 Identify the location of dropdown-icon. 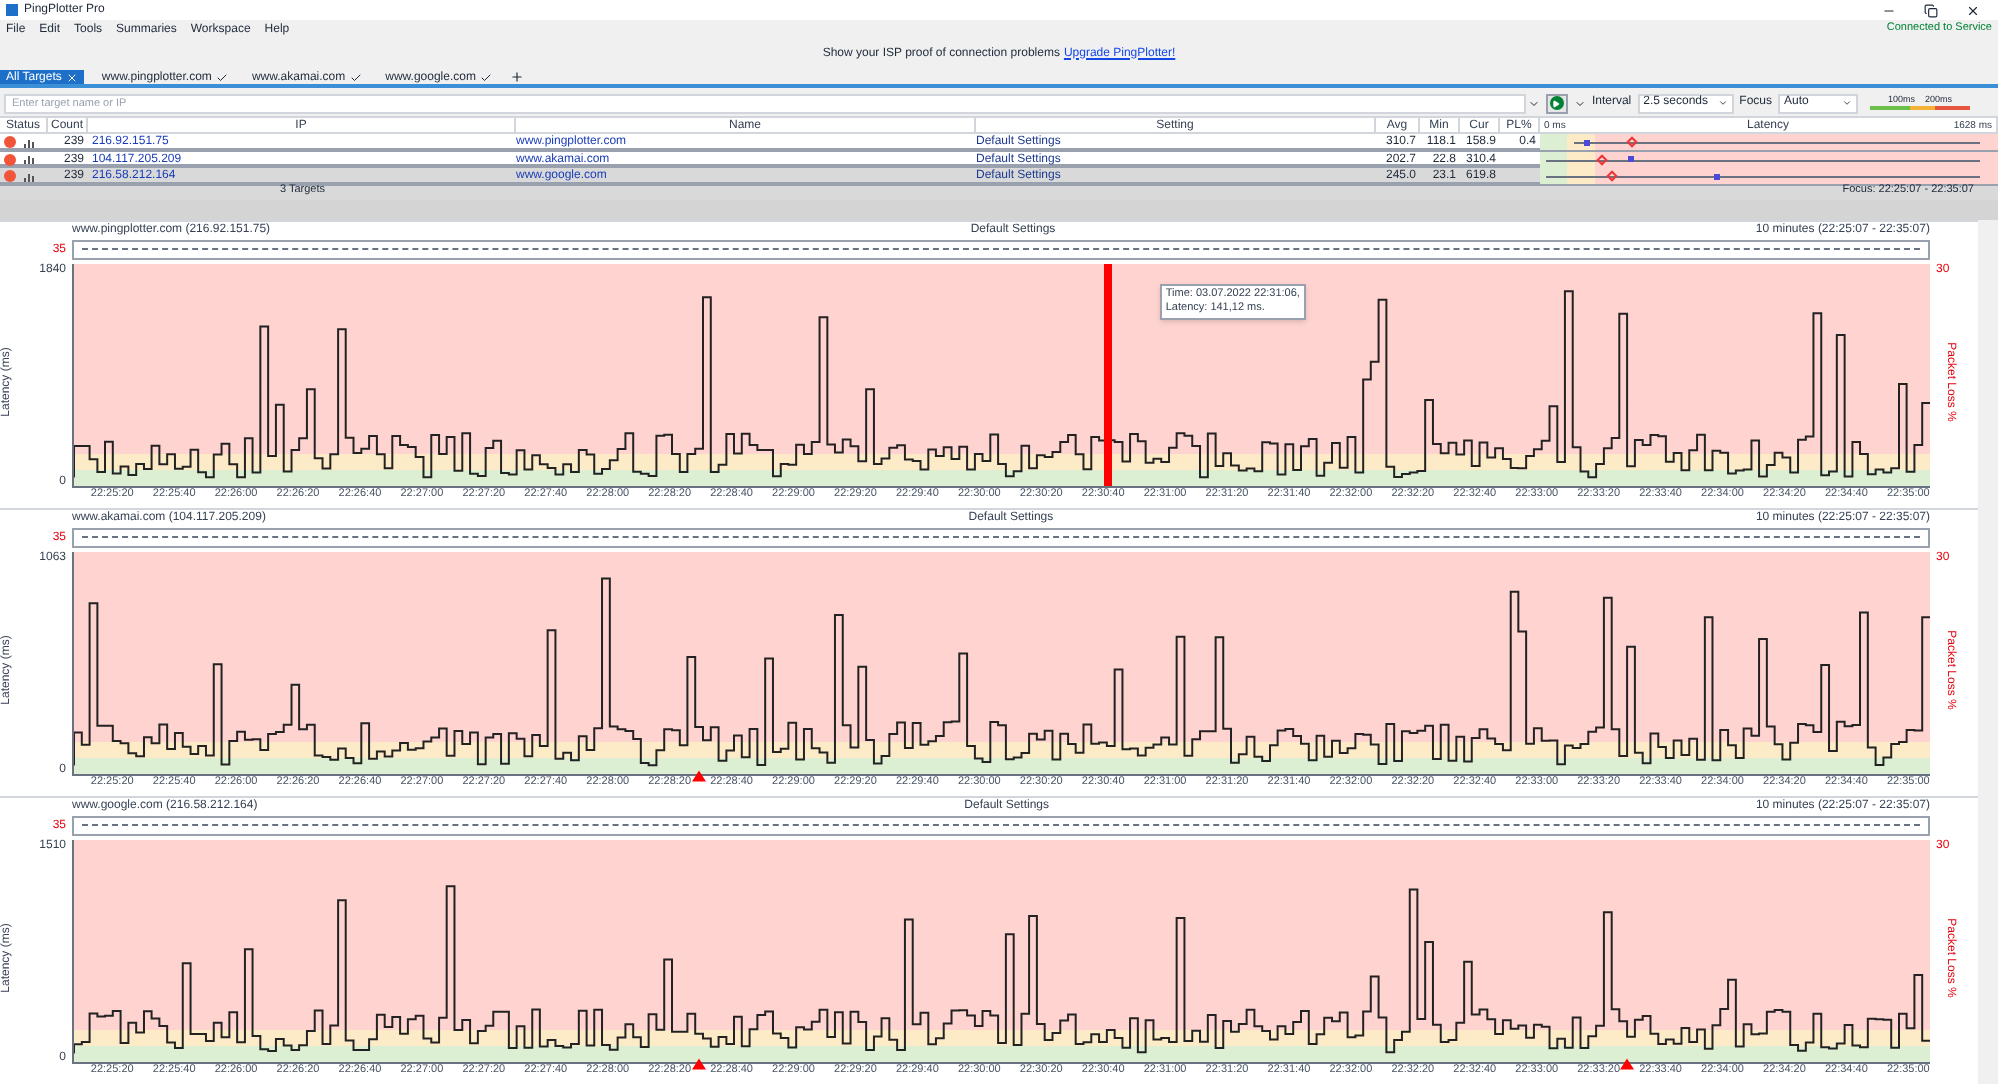
(1533, 103).